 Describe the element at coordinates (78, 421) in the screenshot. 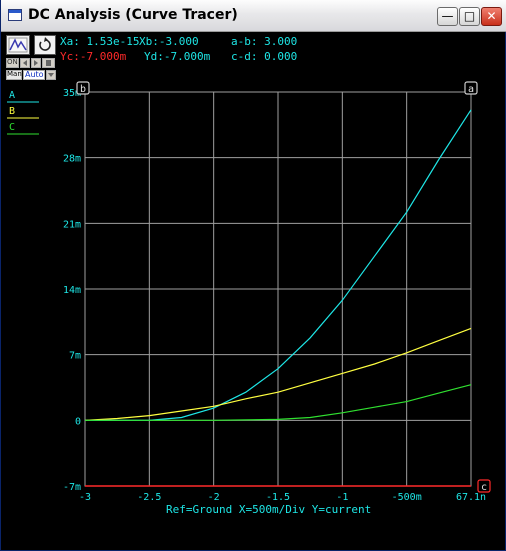

I see `y-tick-label: 0` at that location.